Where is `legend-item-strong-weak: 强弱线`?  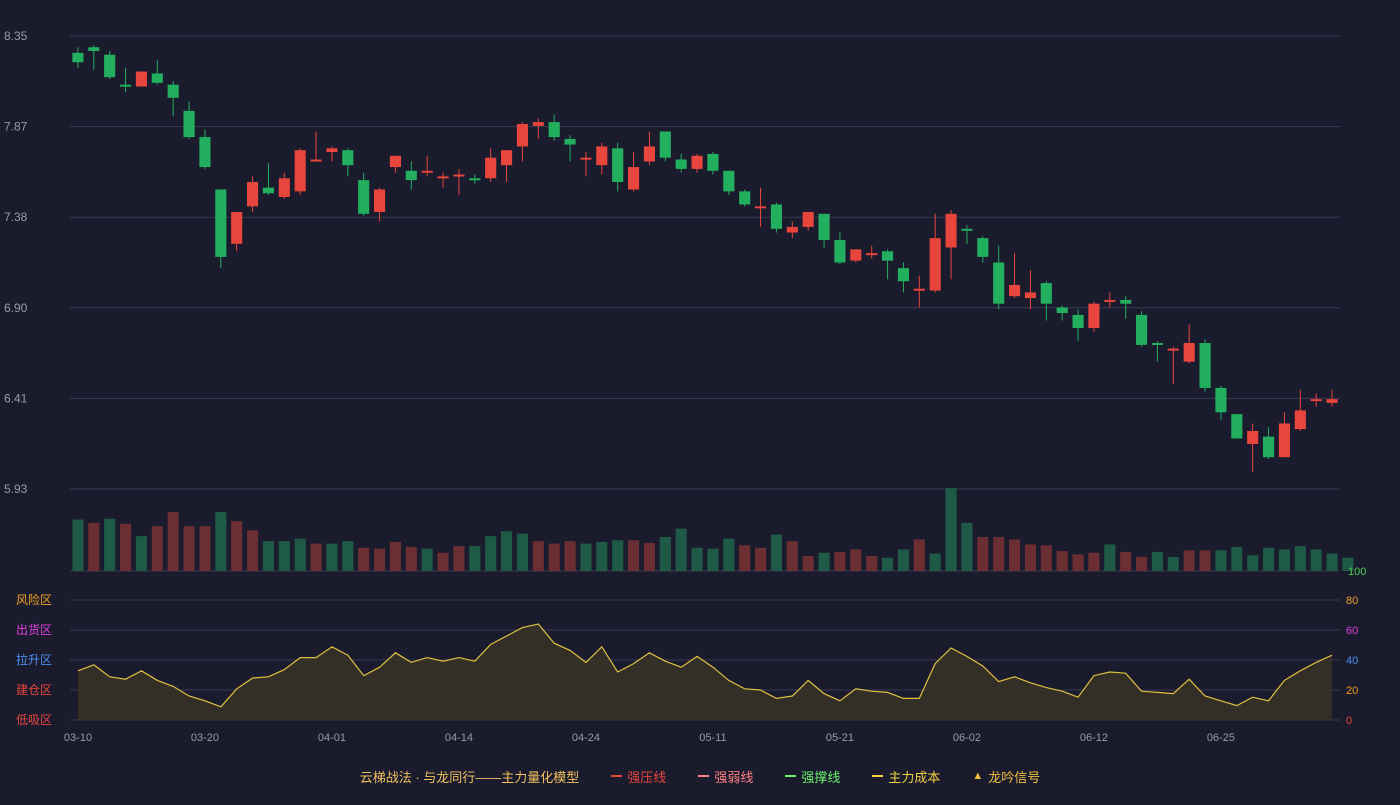
legend-item-strong-weak: 强弱线 is located at coordinates (725, 776).